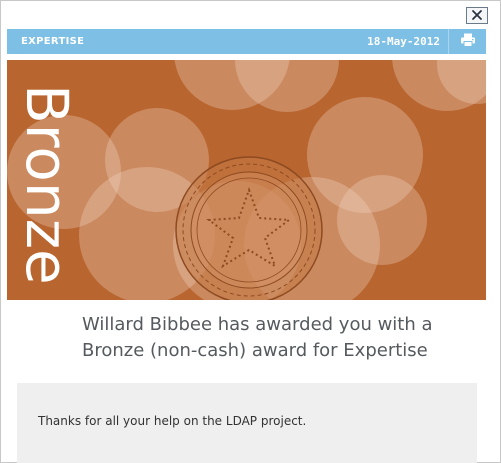 This screenshot has height=463, width=501. I want to click on award-line-1: Willard Bibbee has awarded you with a, so click(257, 324).